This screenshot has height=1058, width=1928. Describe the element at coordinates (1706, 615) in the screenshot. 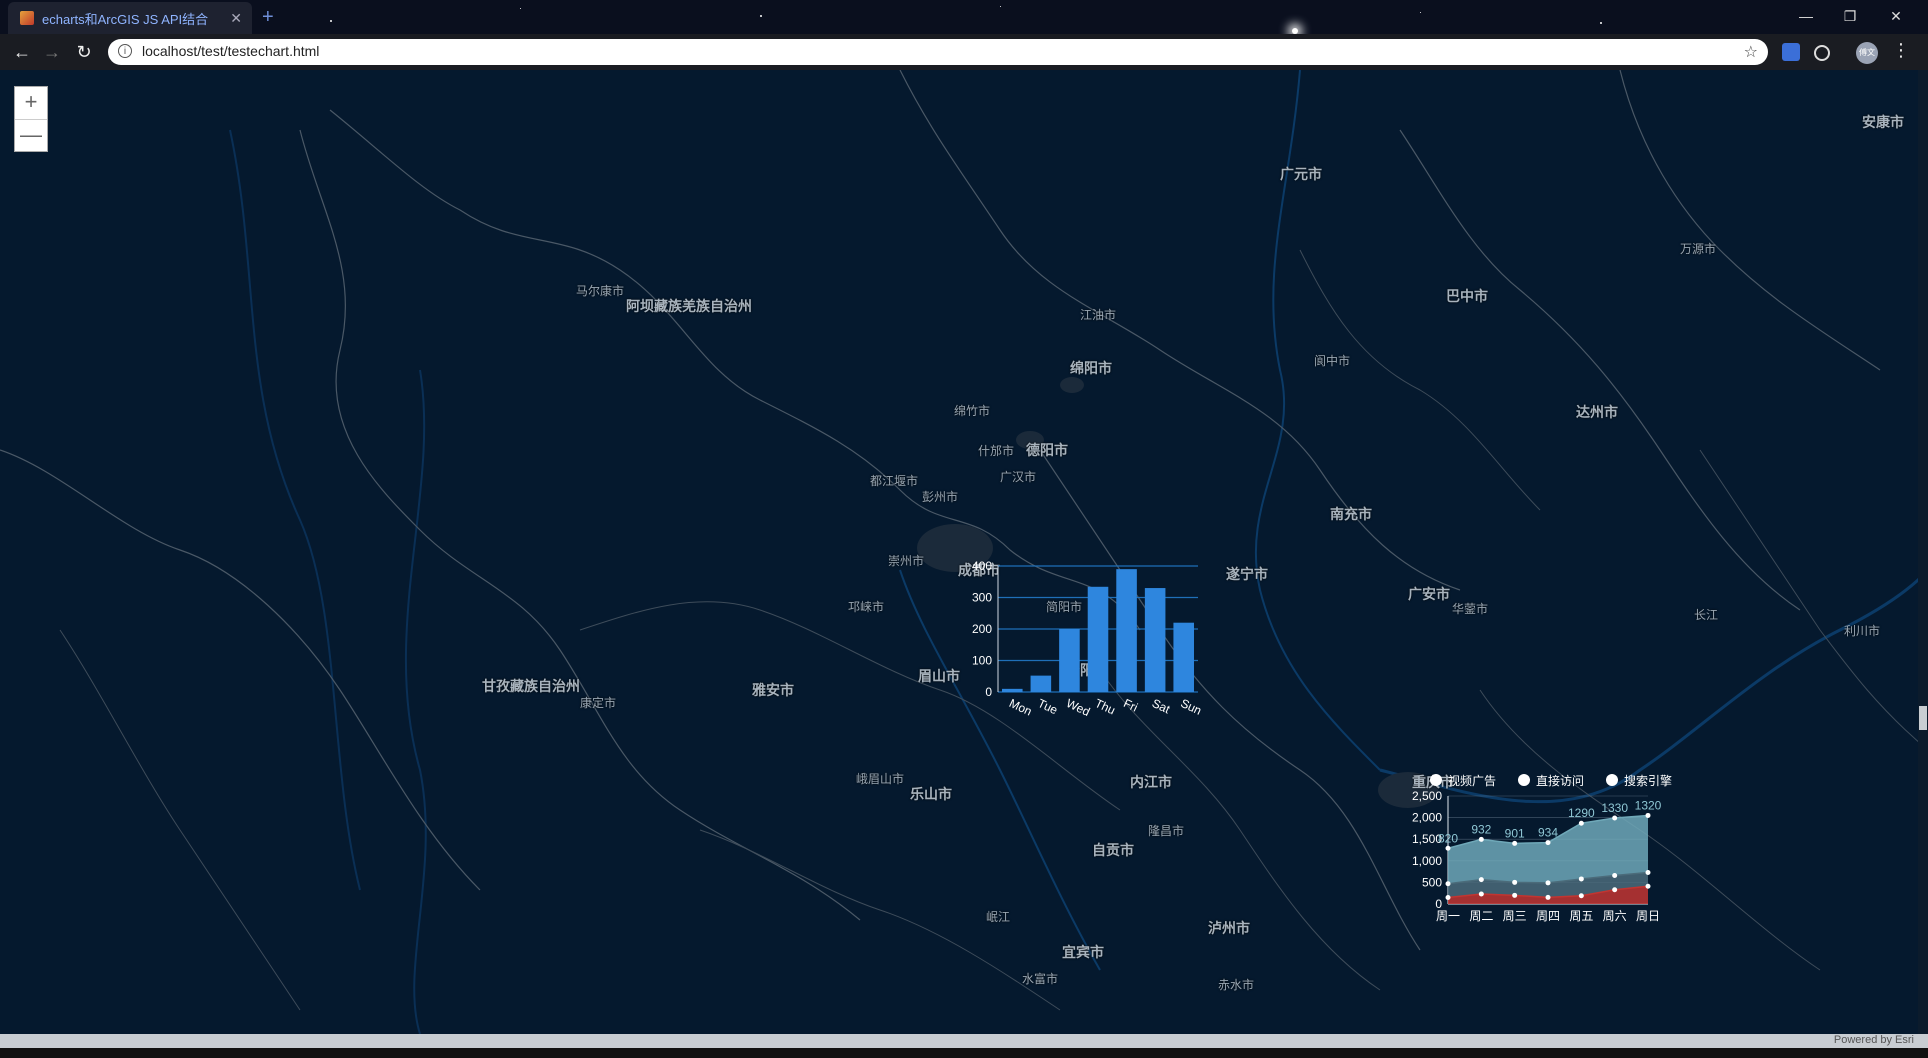

I see `map-label-changjiang: 长江` at that location.